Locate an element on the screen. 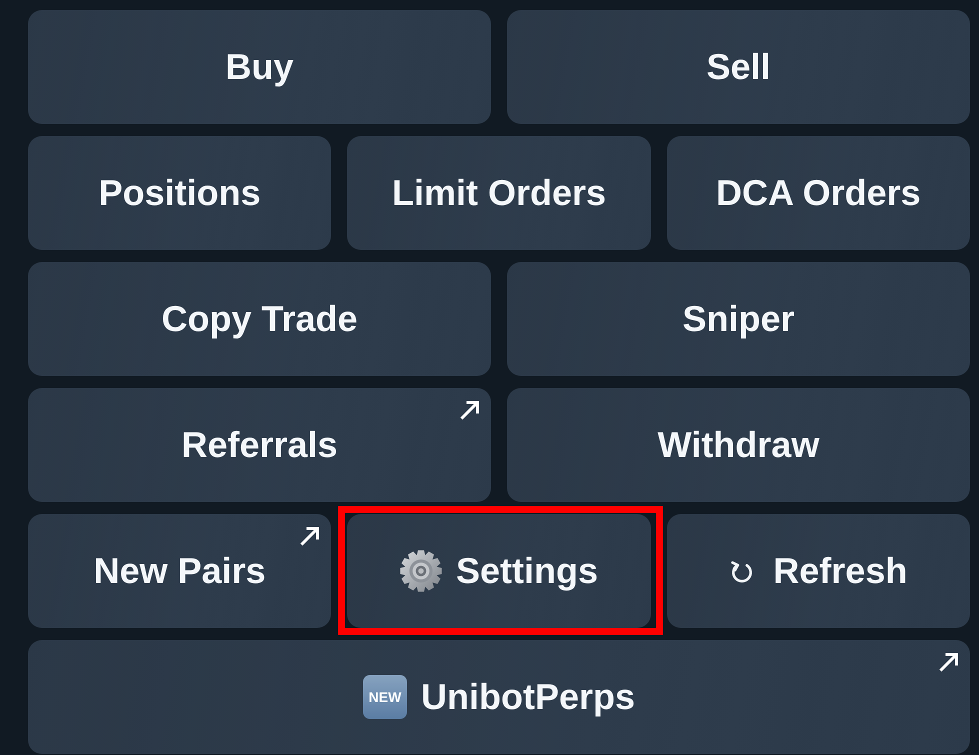 This screenshot has width=979, height=755. keyboard-button: New Pairs is located at coordinates (180, 571).